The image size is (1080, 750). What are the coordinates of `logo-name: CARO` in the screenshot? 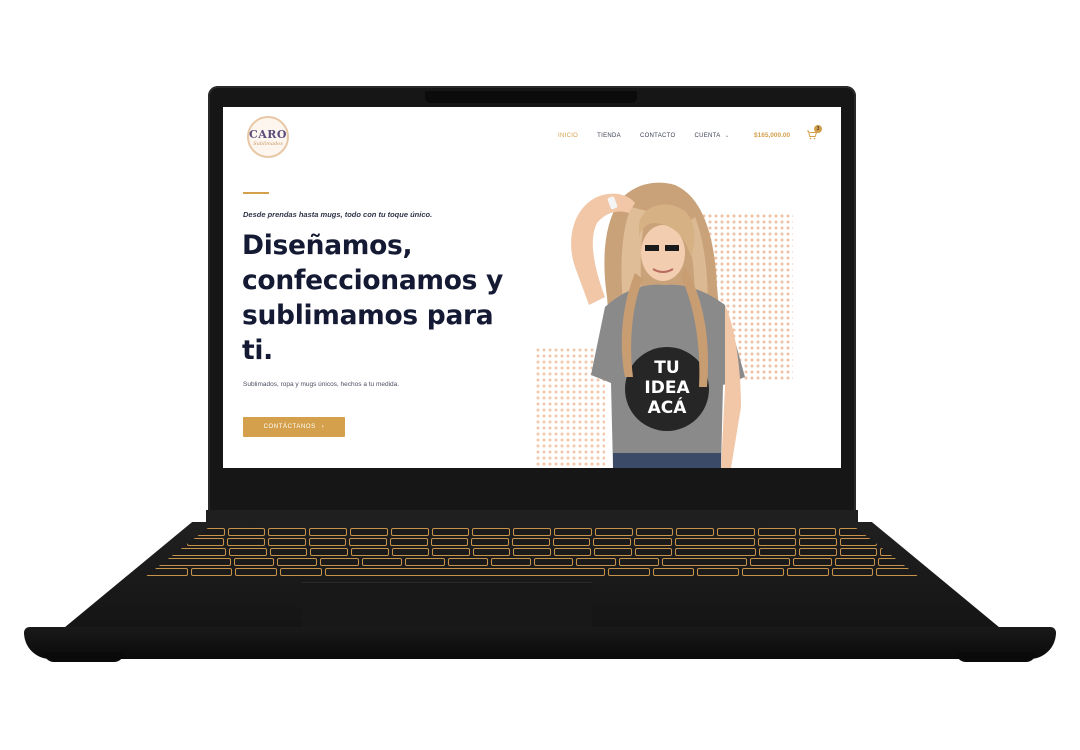 It's located at (268, 134).